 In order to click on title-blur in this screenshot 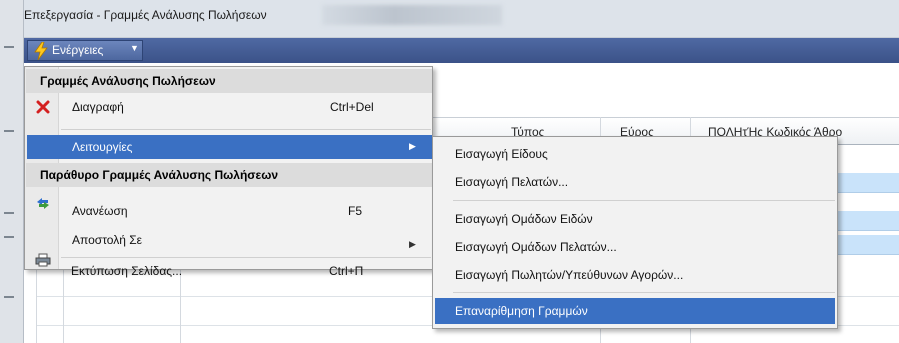, I will do `click(412, 15)`.